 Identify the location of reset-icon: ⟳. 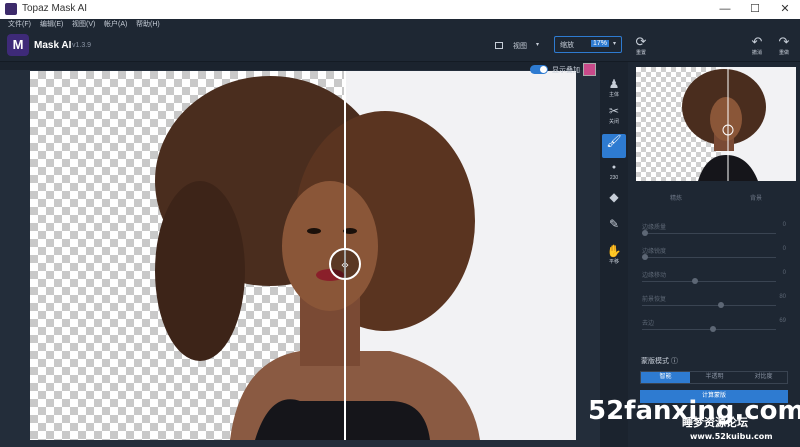
(641, 41).